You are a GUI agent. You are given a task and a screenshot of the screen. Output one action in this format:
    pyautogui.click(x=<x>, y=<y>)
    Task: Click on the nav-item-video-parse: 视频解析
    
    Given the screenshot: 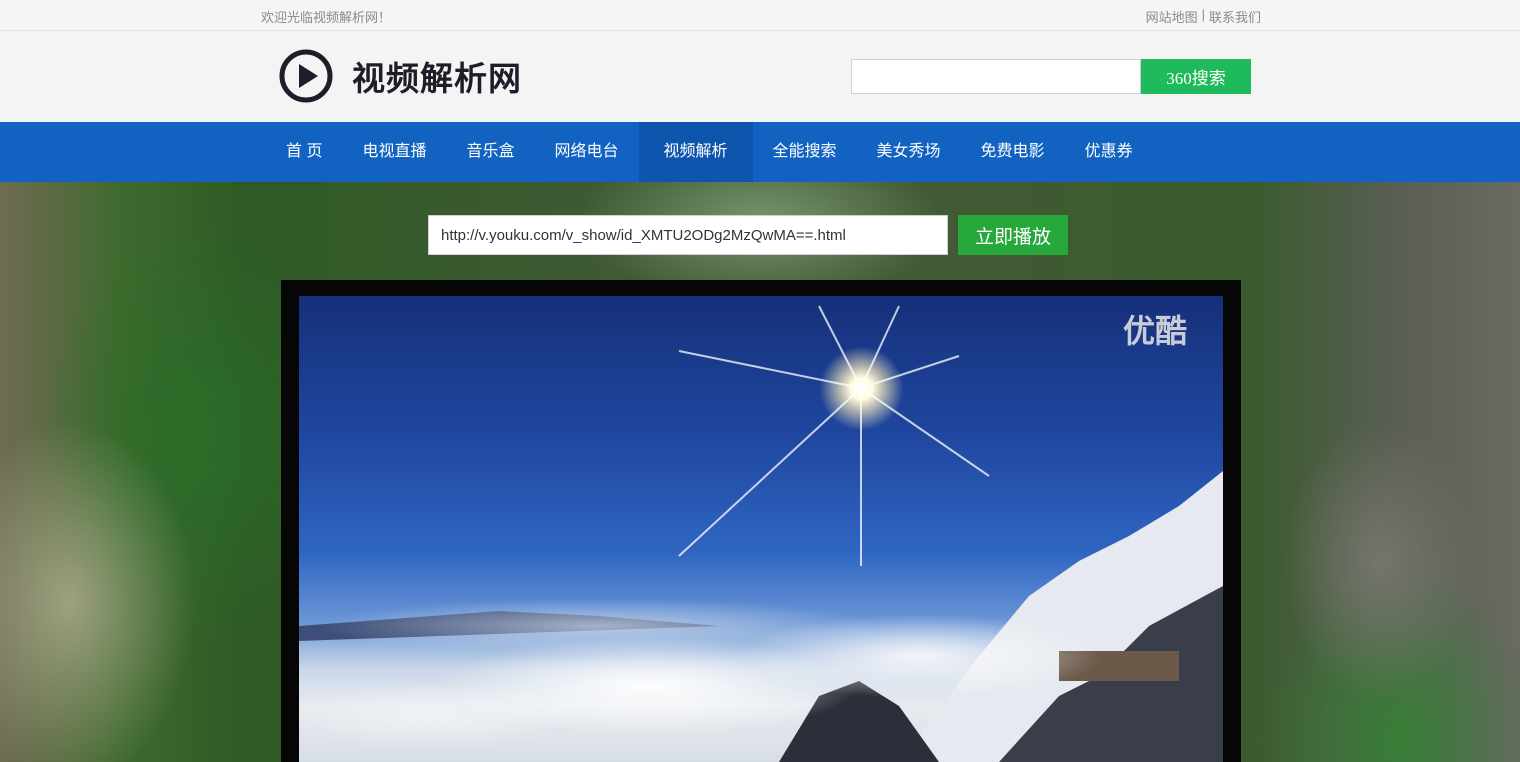 What is the action you would take?
    pyautogui.click(x=695, y=152)
    